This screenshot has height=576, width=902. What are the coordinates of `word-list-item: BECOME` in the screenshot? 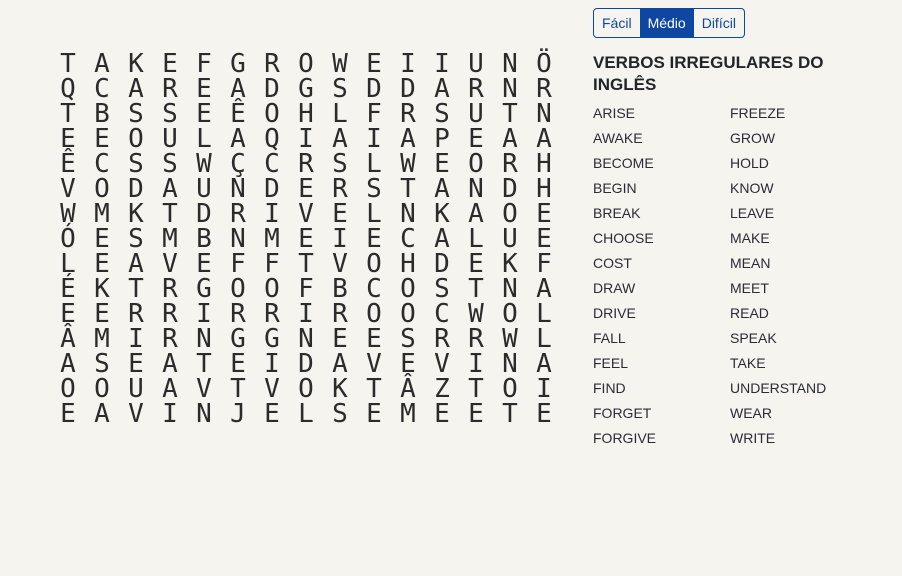 It's located at (623, 163).